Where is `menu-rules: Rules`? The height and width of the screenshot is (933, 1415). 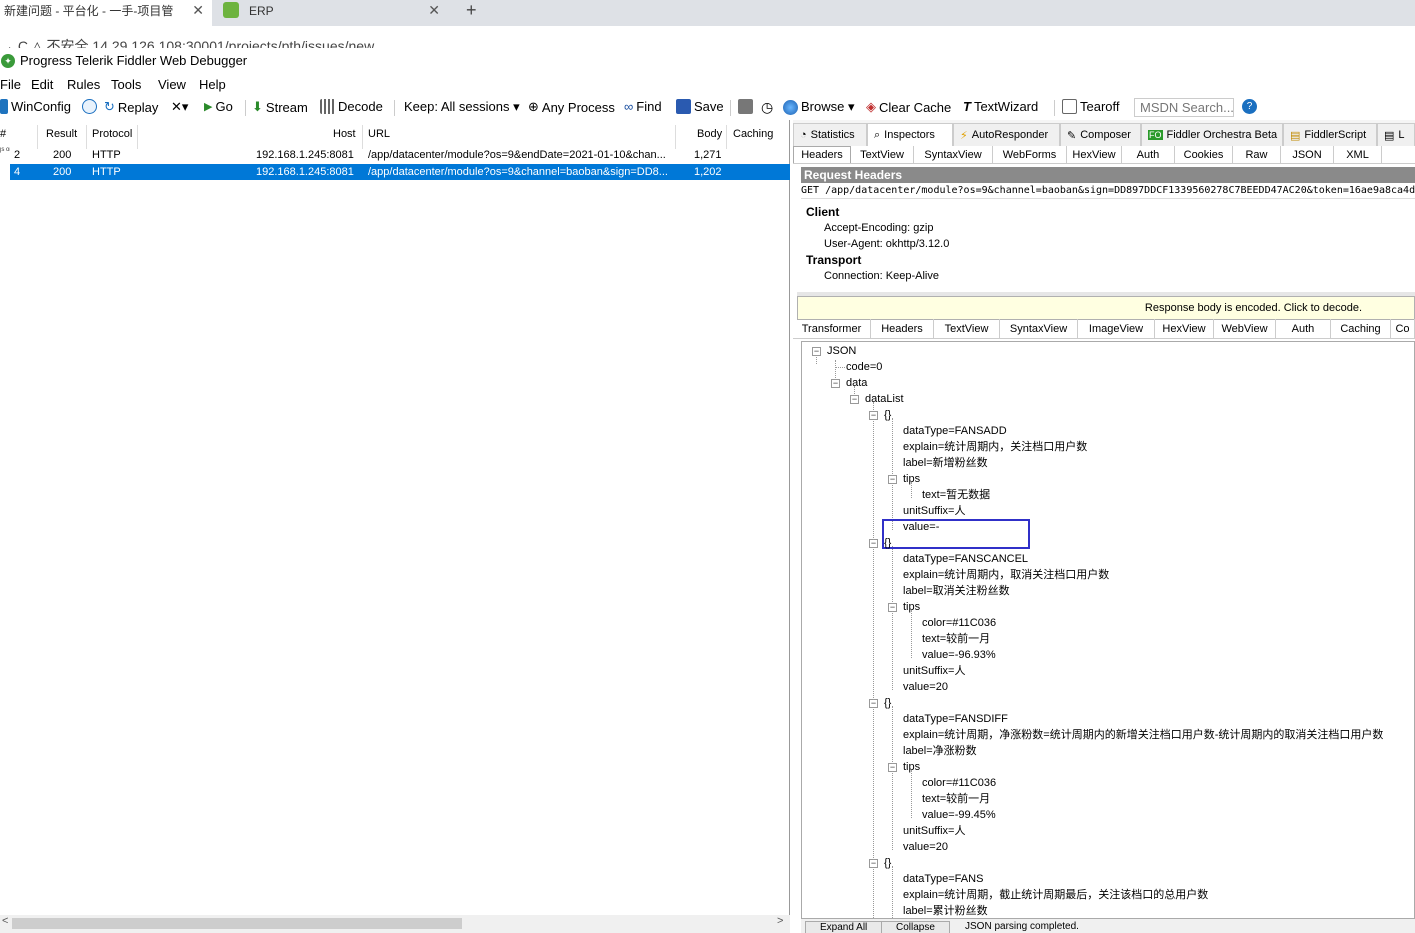 menu-rules: Rules is located at coordinates (83, 84).